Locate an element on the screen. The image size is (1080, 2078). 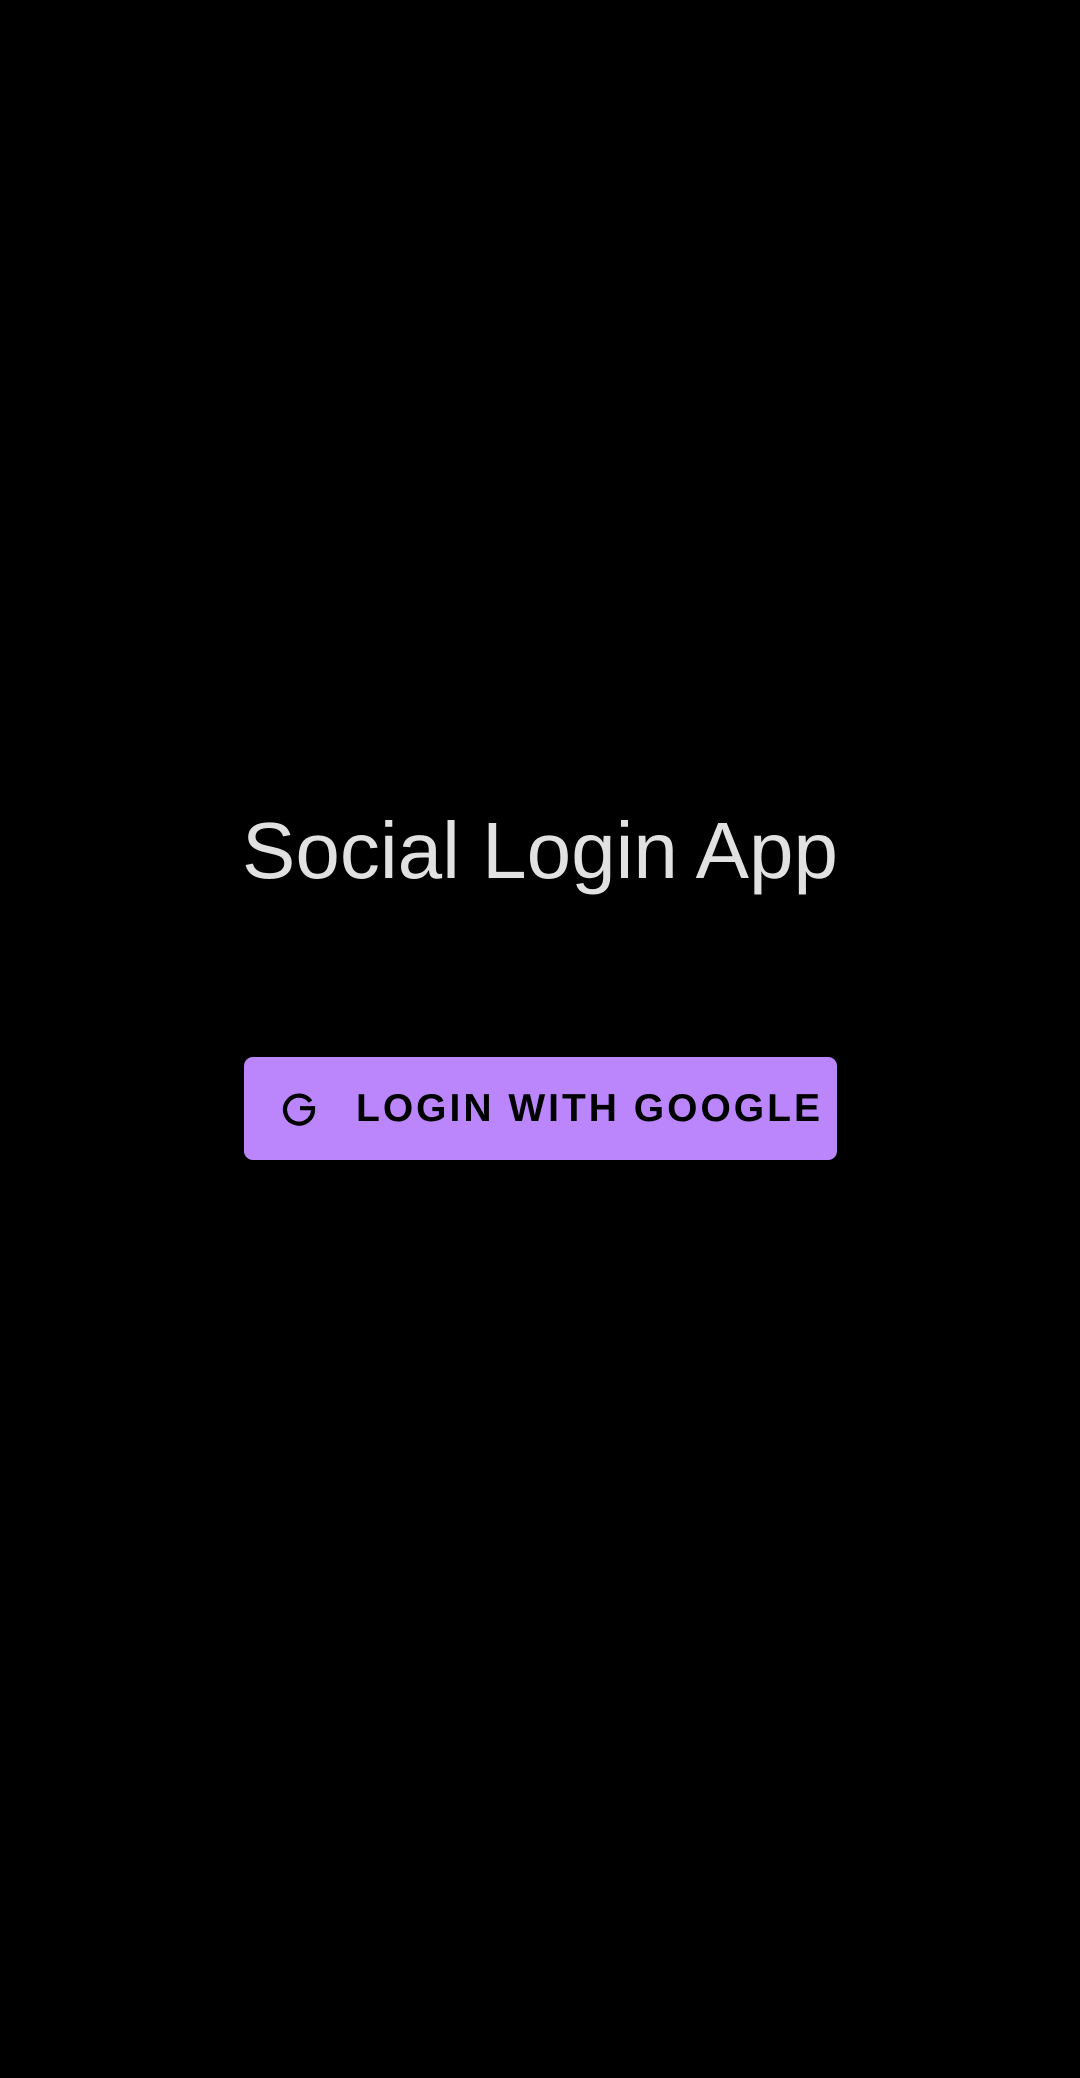
login-button-label: LOGIN WITH GOOGLE is located at coordinates (589, 1108).